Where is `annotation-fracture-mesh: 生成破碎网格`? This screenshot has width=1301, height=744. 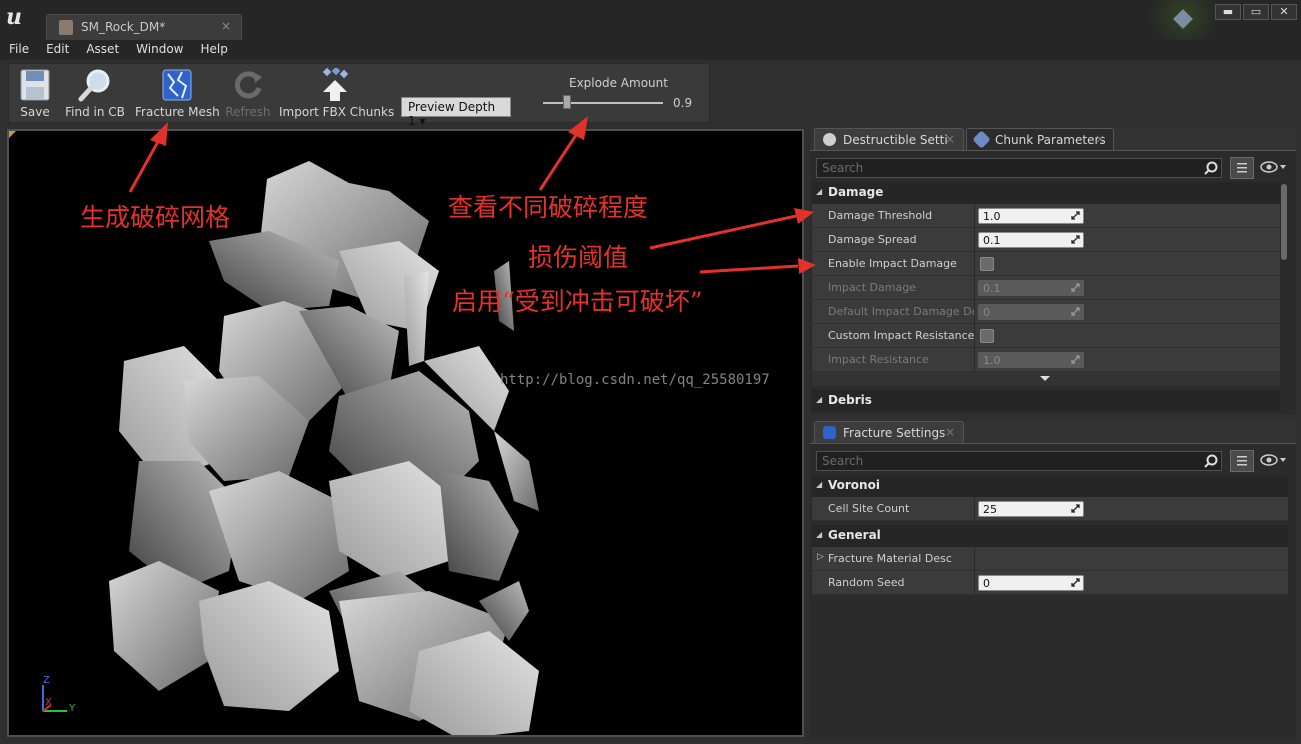 annotation-fracture-mesh: 生成破碎网格 is located at coordinates (155, 217).